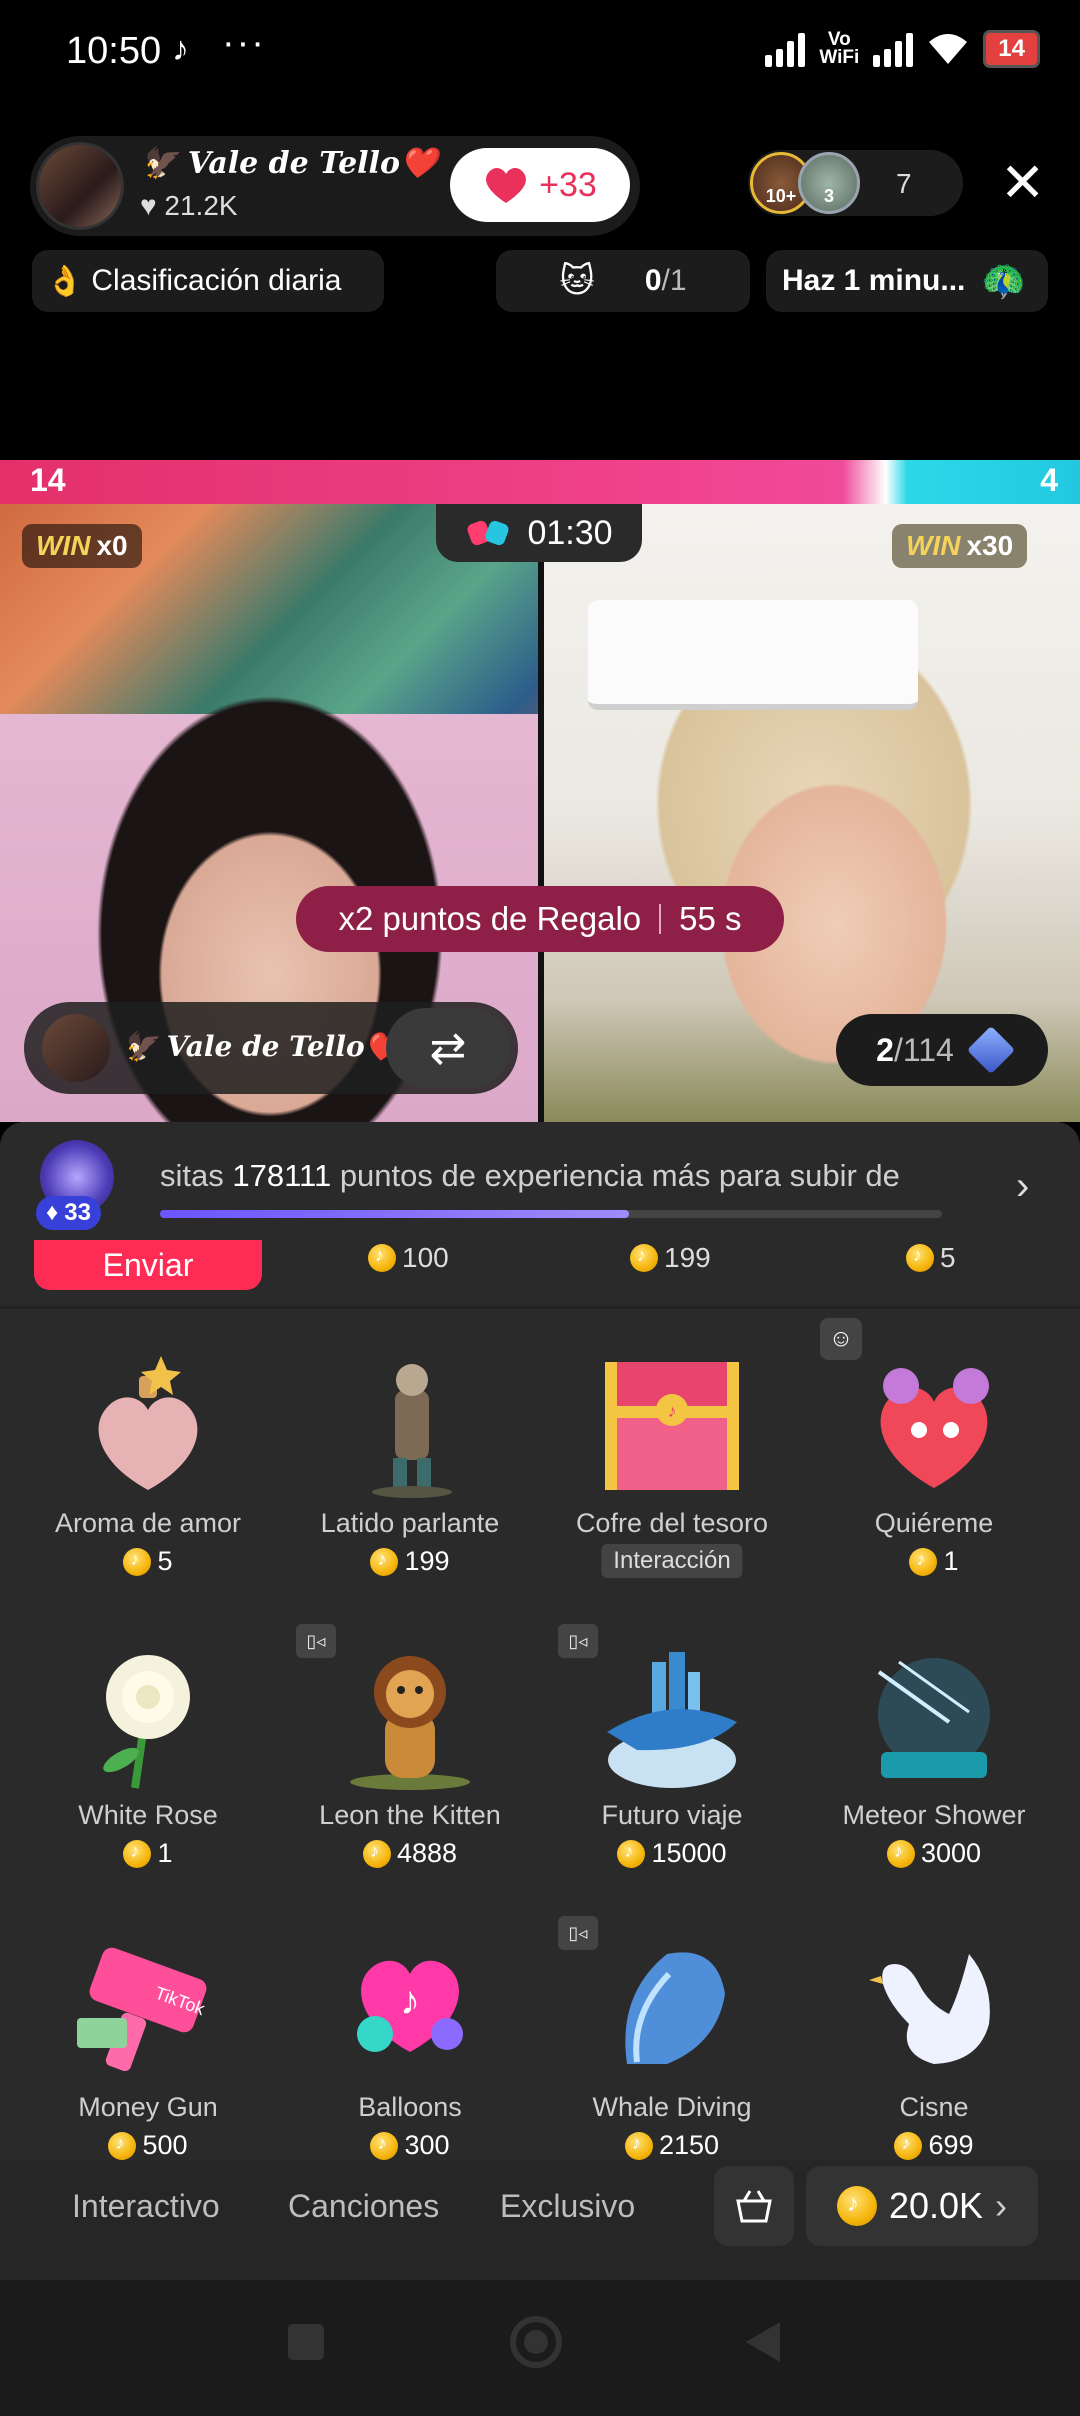  Describe the element at coordinates (623, 281) in the screenshot. I see `goal-chip: 🐱 0/1` at that location.